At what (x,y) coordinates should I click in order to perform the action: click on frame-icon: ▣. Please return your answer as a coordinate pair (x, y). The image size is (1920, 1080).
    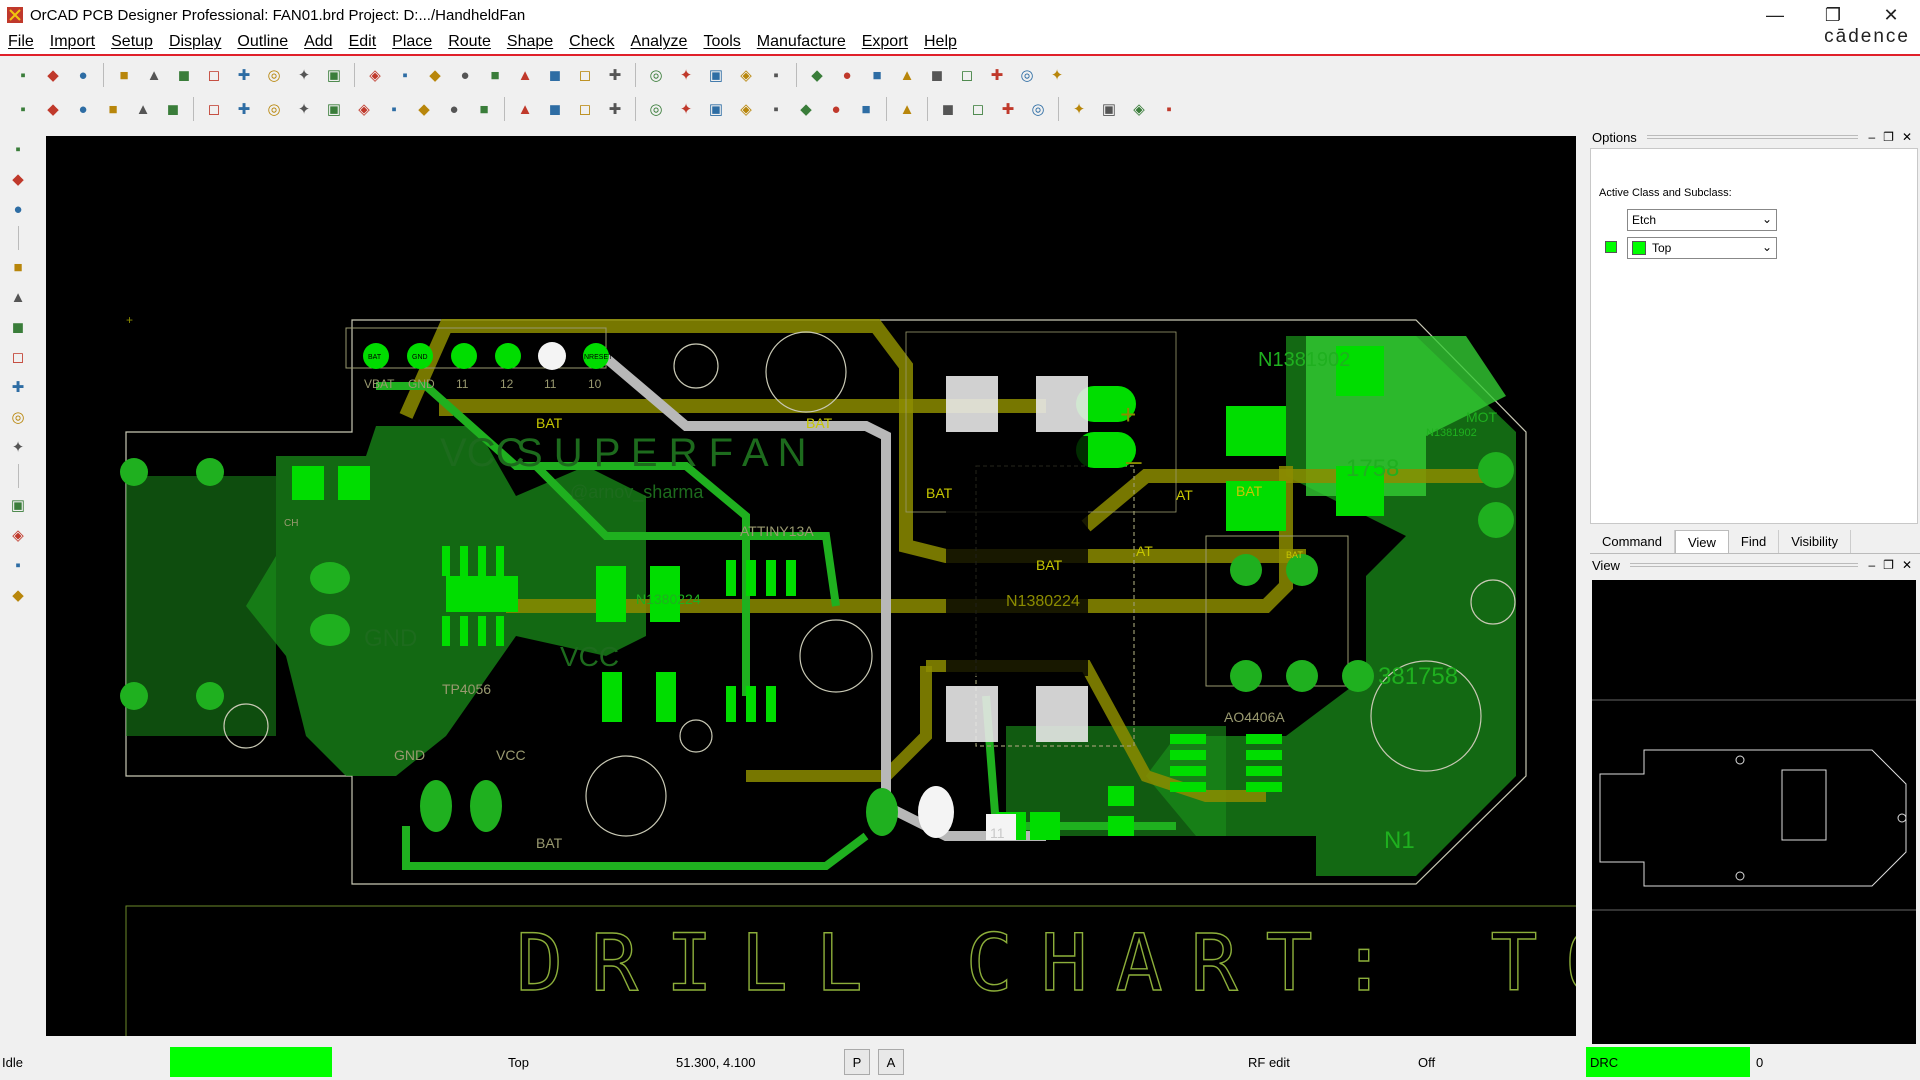
    Looking at the image, I should click on (334, 109).